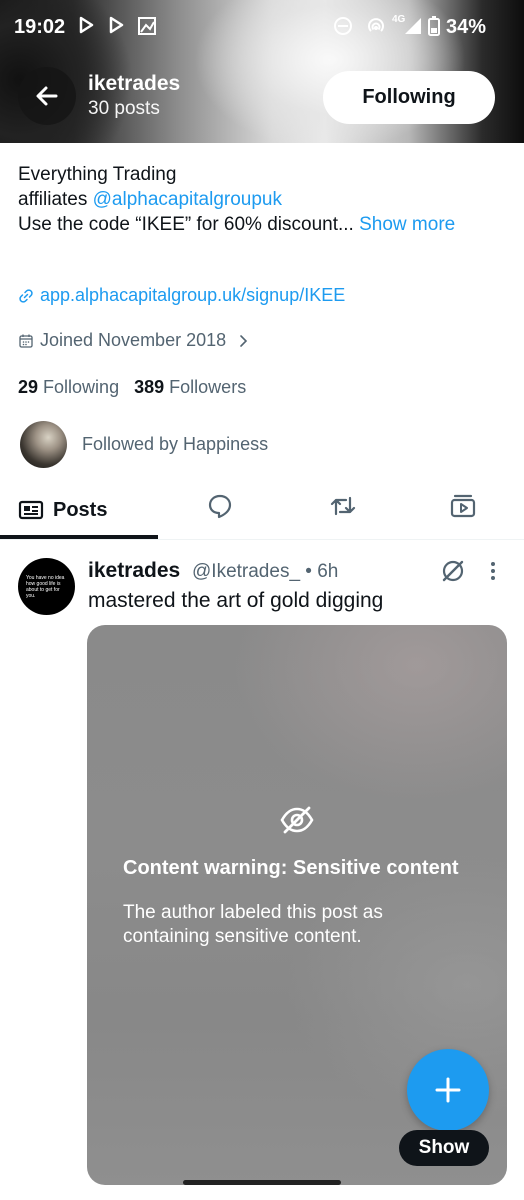  I want to click on tweet-text: mastered the art of gold digging, so click(236, 600).